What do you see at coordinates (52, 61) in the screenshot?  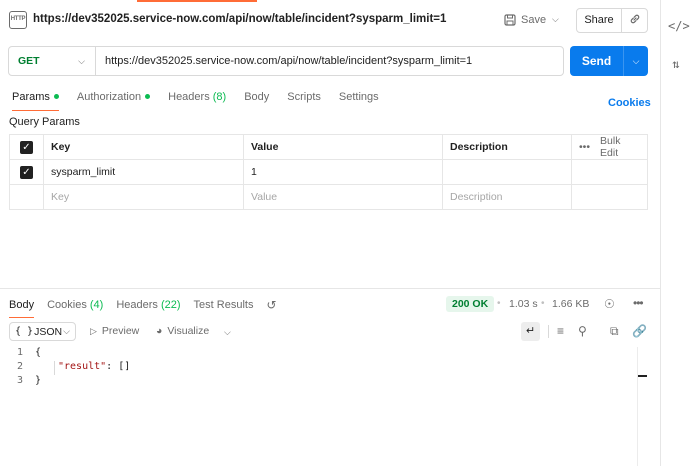 I see `method-select: GET ⌵` at bounding box center [52, 61].